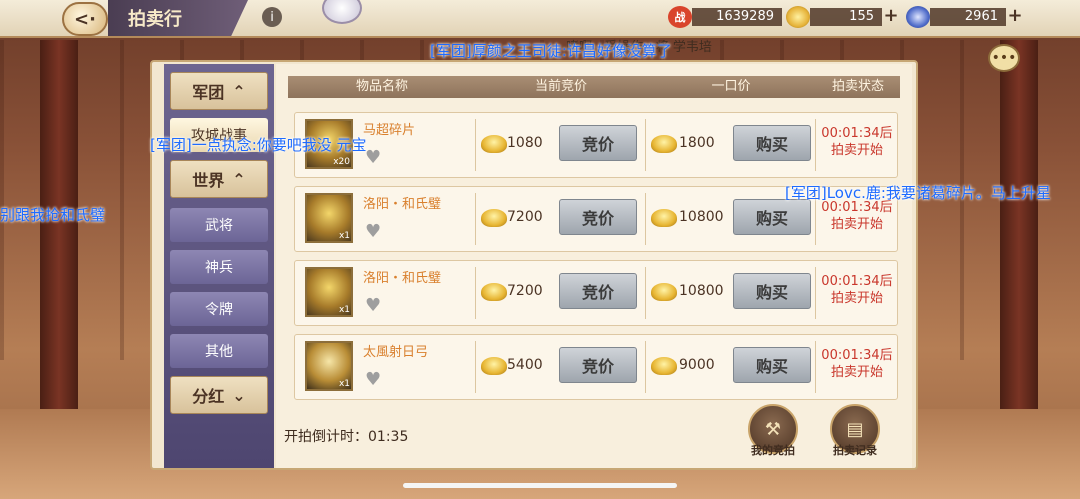 The image size is (1080, 499). What do you see at coordinates (381, 86) in the screenshot?
I see `column-item-name: 物品名称` at bounding box center [381, 86].